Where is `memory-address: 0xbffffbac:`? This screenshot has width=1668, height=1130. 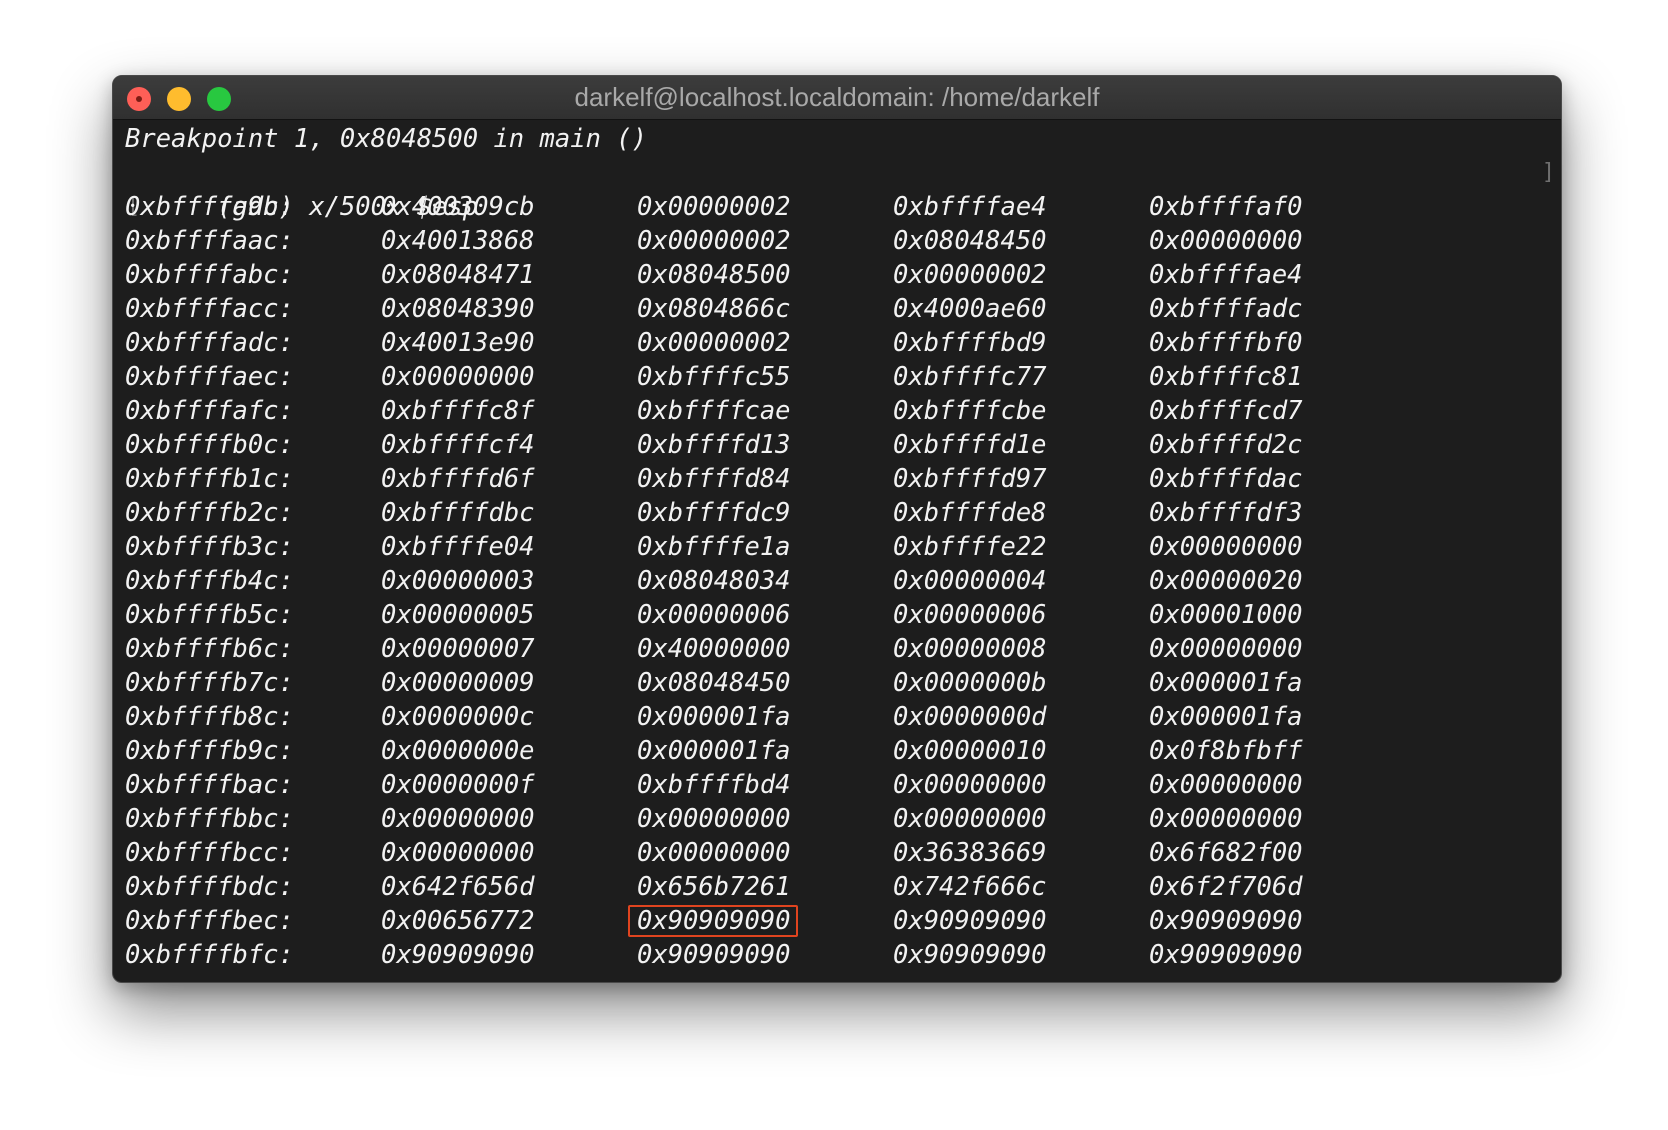 memory-address: 0xbffffbac: is located at coordinates (209, 785).